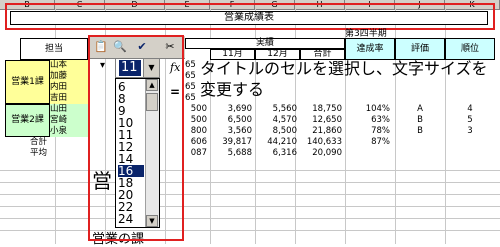 The width and height of the screenshot is (500, 247). I want to click on data-cell: 63%, so click(367, 120).